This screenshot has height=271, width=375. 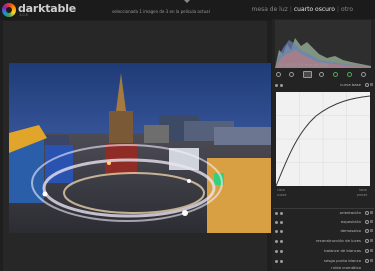 I want to click on circle-icon, so click(x=291, y=74).